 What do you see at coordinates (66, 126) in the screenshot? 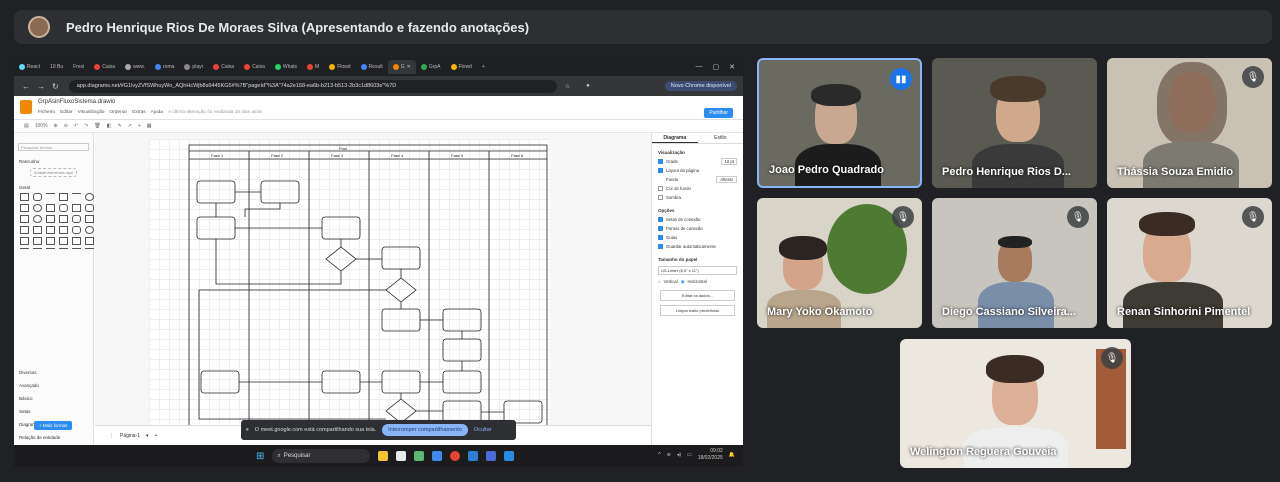
I see `zoom-out-icon: ⊖` at bounding box center [66, 126].